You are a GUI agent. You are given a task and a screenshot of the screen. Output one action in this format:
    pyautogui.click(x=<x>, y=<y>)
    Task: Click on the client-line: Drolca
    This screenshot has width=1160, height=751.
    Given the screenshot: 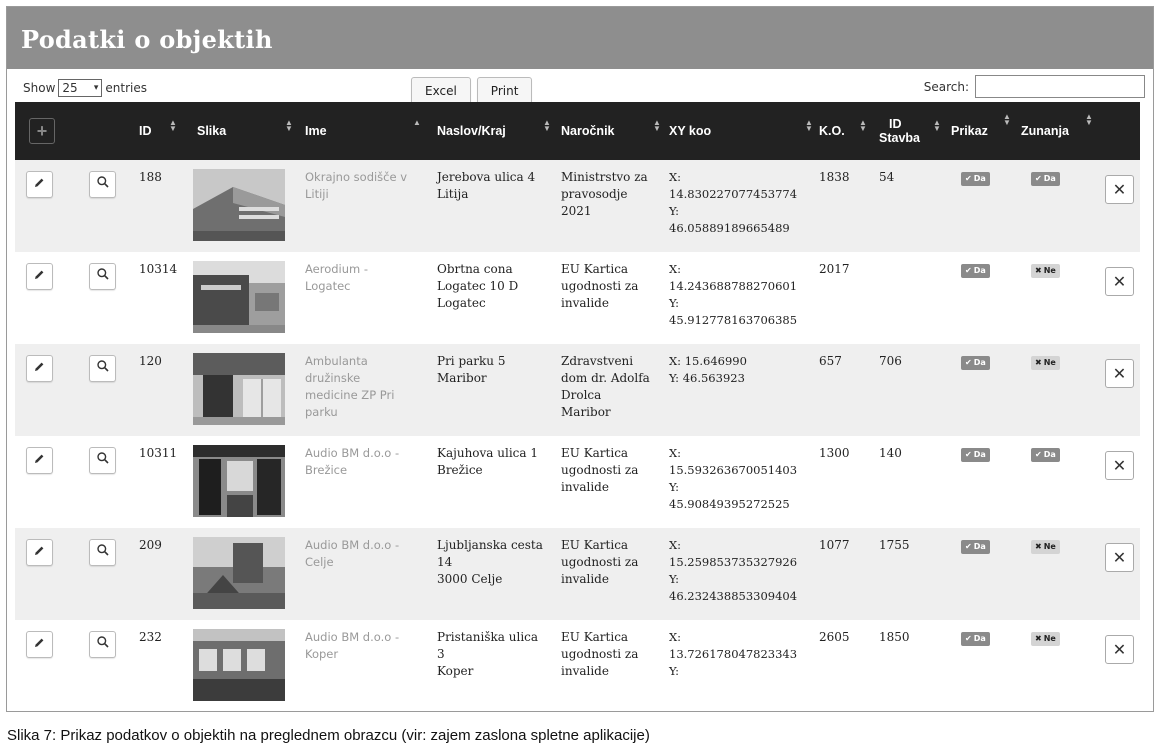 What is the action you would take?
    pyautogui.click(x=581, y=395)
    